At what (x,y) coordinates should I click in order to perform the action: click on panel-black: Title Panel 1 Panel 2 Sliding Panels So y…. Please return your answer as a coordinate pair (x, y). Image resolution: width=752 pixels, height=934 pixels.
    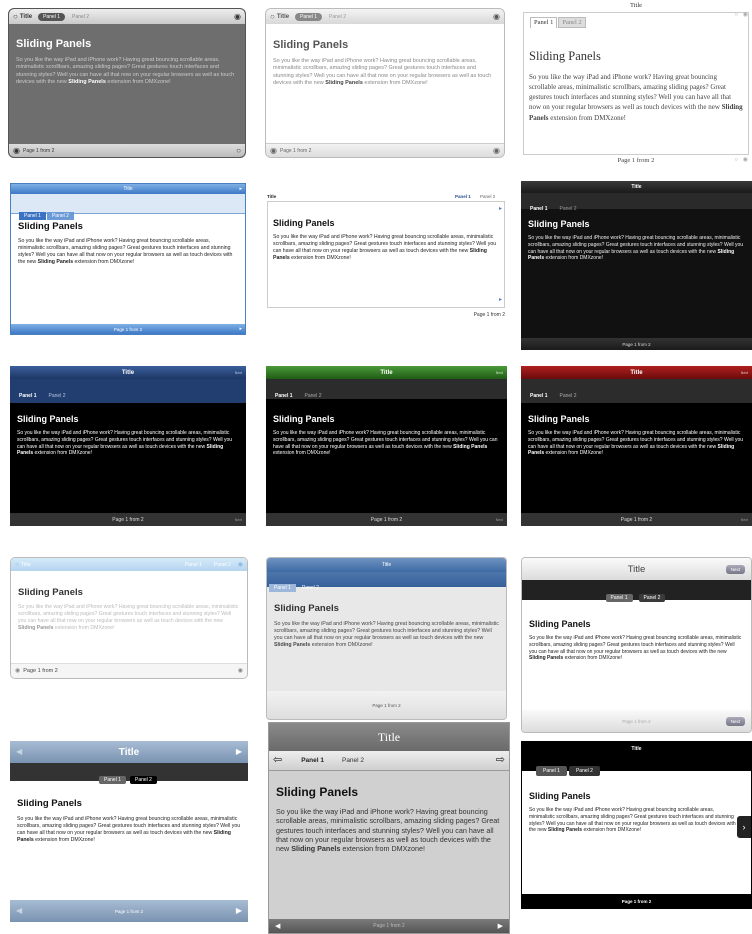
    Looking at the image, I should click on (636, 265).